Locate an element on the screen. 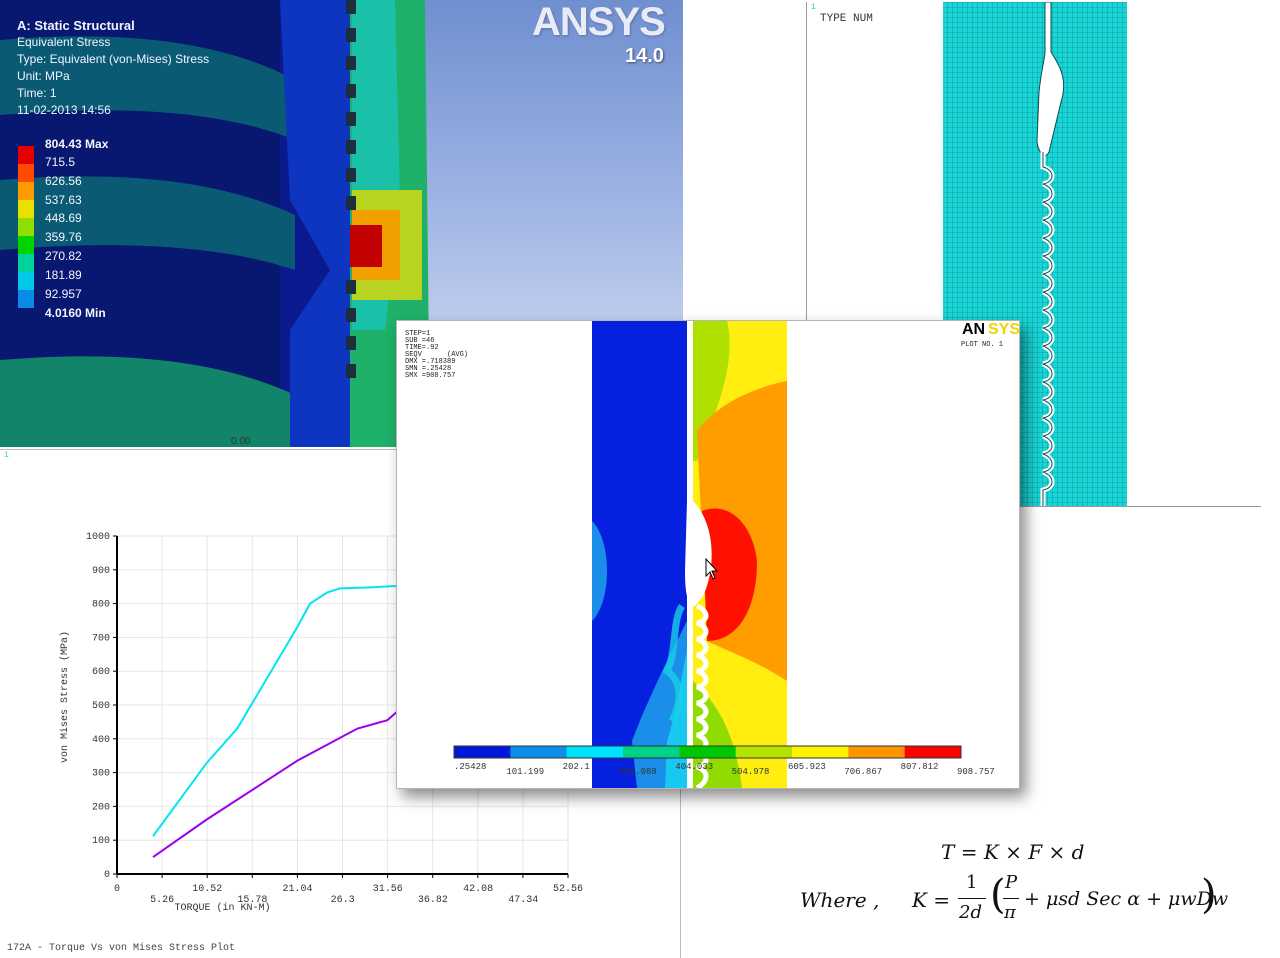 Image resolution: width=1280 pixels, height=958 pixels. result-unit: Unit: MPa is located at coordinates (43, 76).